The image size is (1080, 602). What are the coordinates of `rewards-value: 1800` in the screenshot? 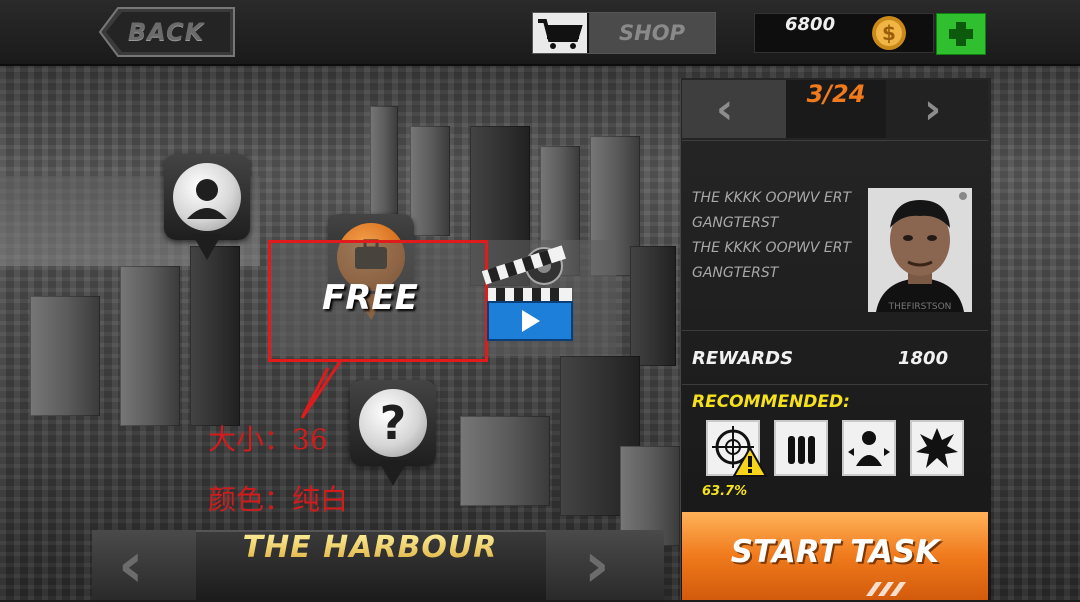 It's located at (923, 358).